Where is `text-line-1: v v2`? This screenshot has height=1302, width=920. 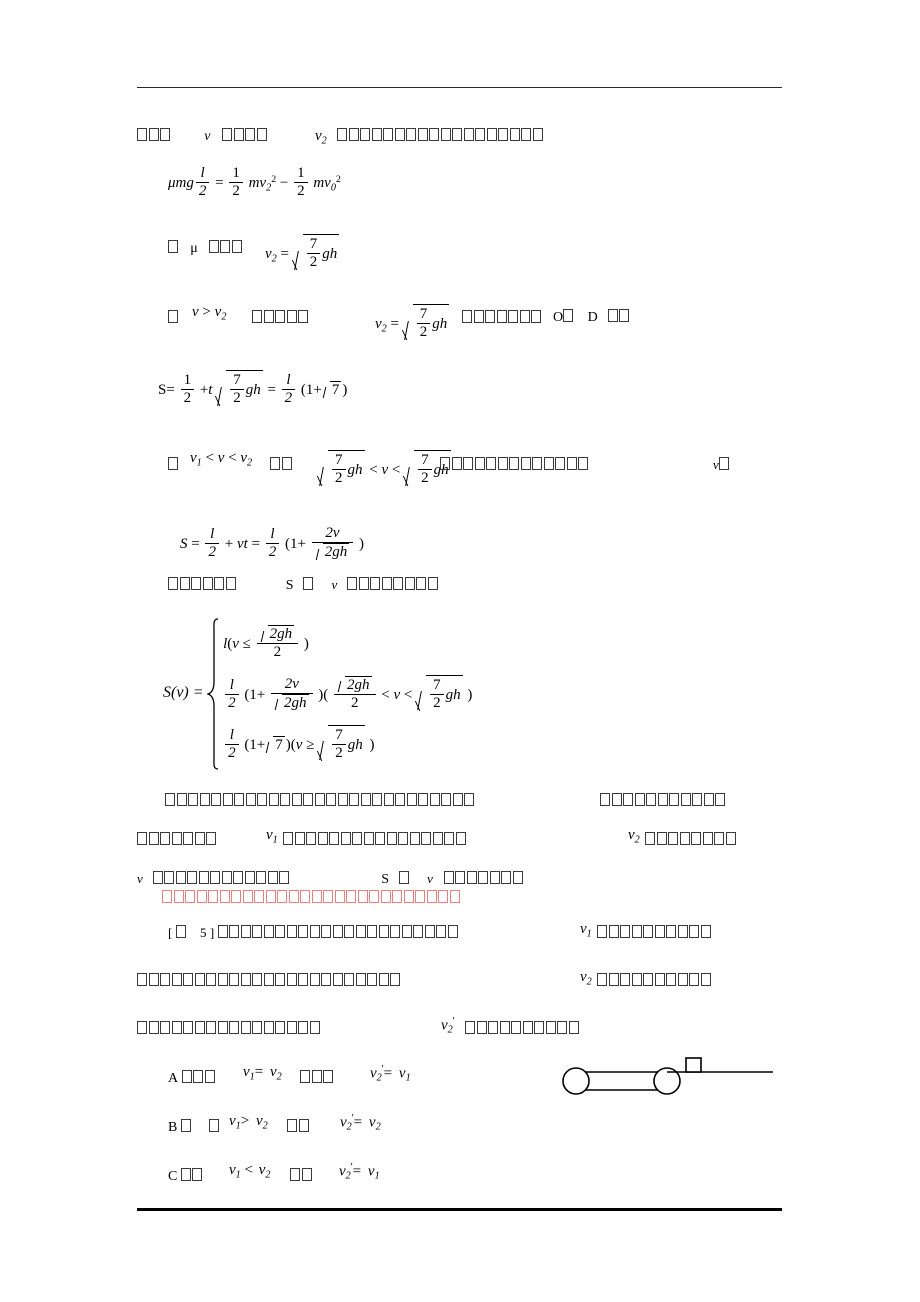
text-line-1: v v2 is located at coordinates (340, 137).